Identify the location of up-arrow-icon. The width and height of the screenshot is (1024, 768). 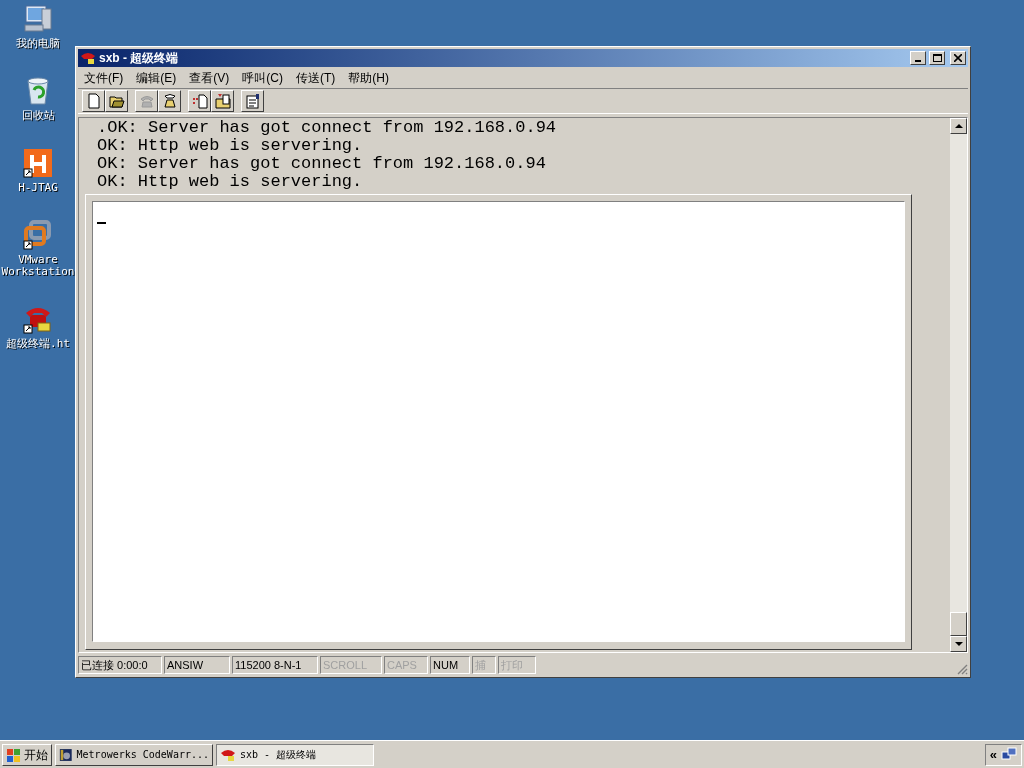
(958, 126).